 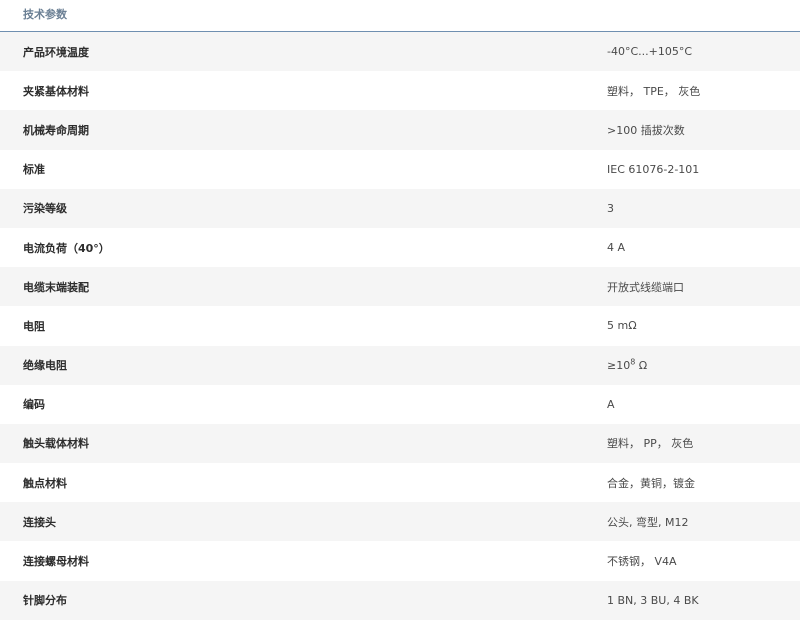 I want to click on spec-value: 1 BN, 3 BU, 4 BK, so click(x=653, y=600).